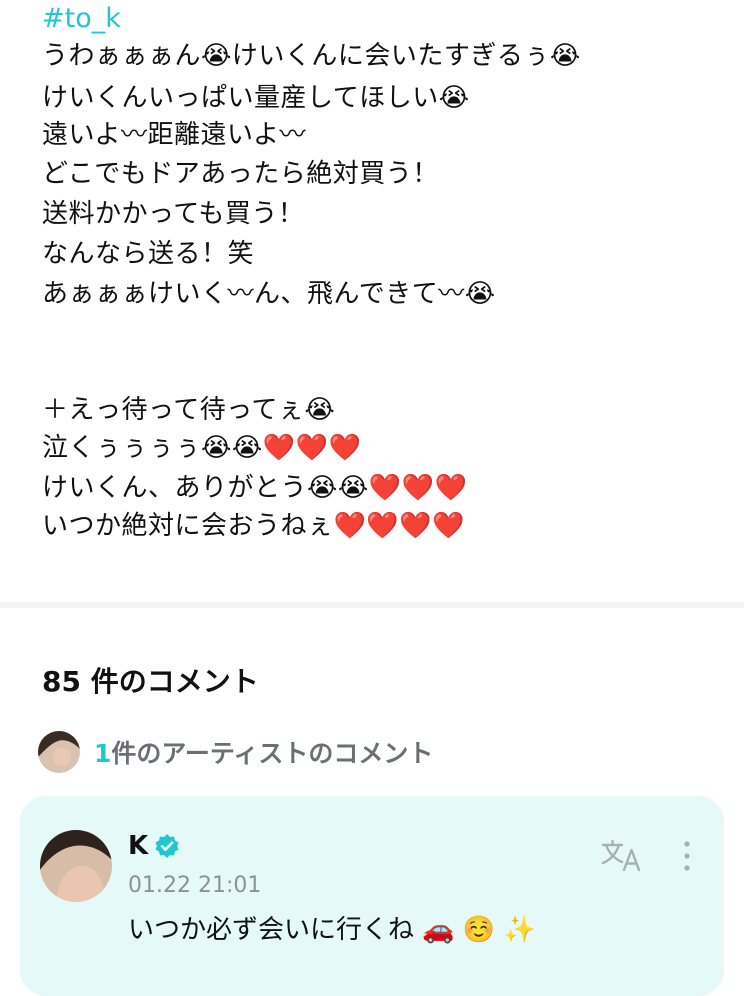 The height and width of the screenshot is (996, 744). I want to click on artist-avatar, so click(76, 866).